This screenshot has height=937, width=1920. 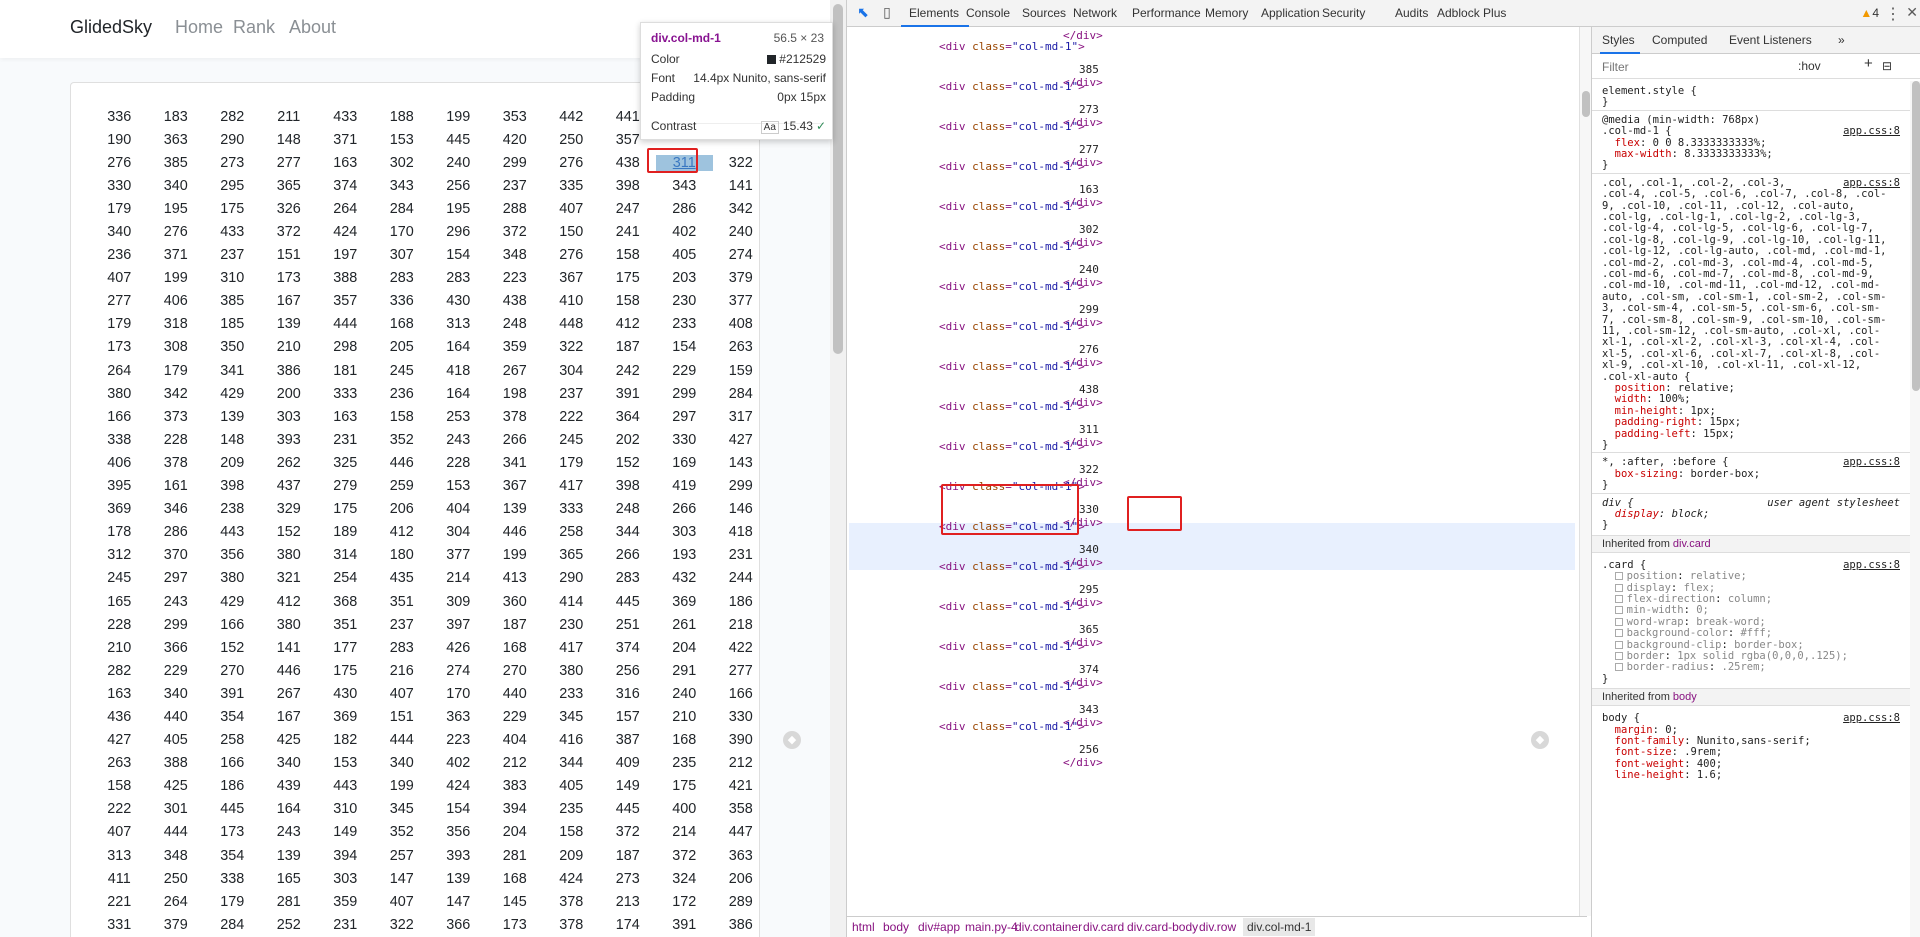 I want to click on breadcrumb-item: main.py-4, so click(x=991, y=927).